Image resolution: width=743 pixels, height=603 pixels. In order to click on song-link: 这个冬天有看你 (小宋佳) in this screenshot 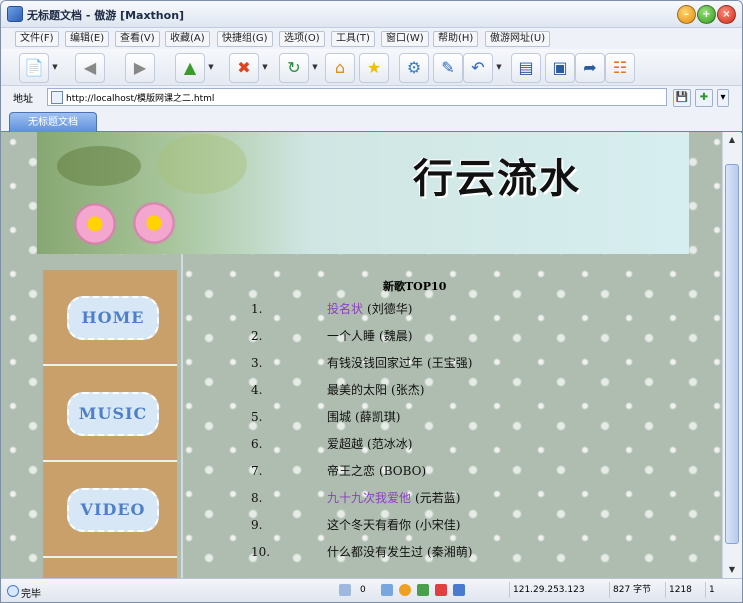, I will do `click(393, 525)`.